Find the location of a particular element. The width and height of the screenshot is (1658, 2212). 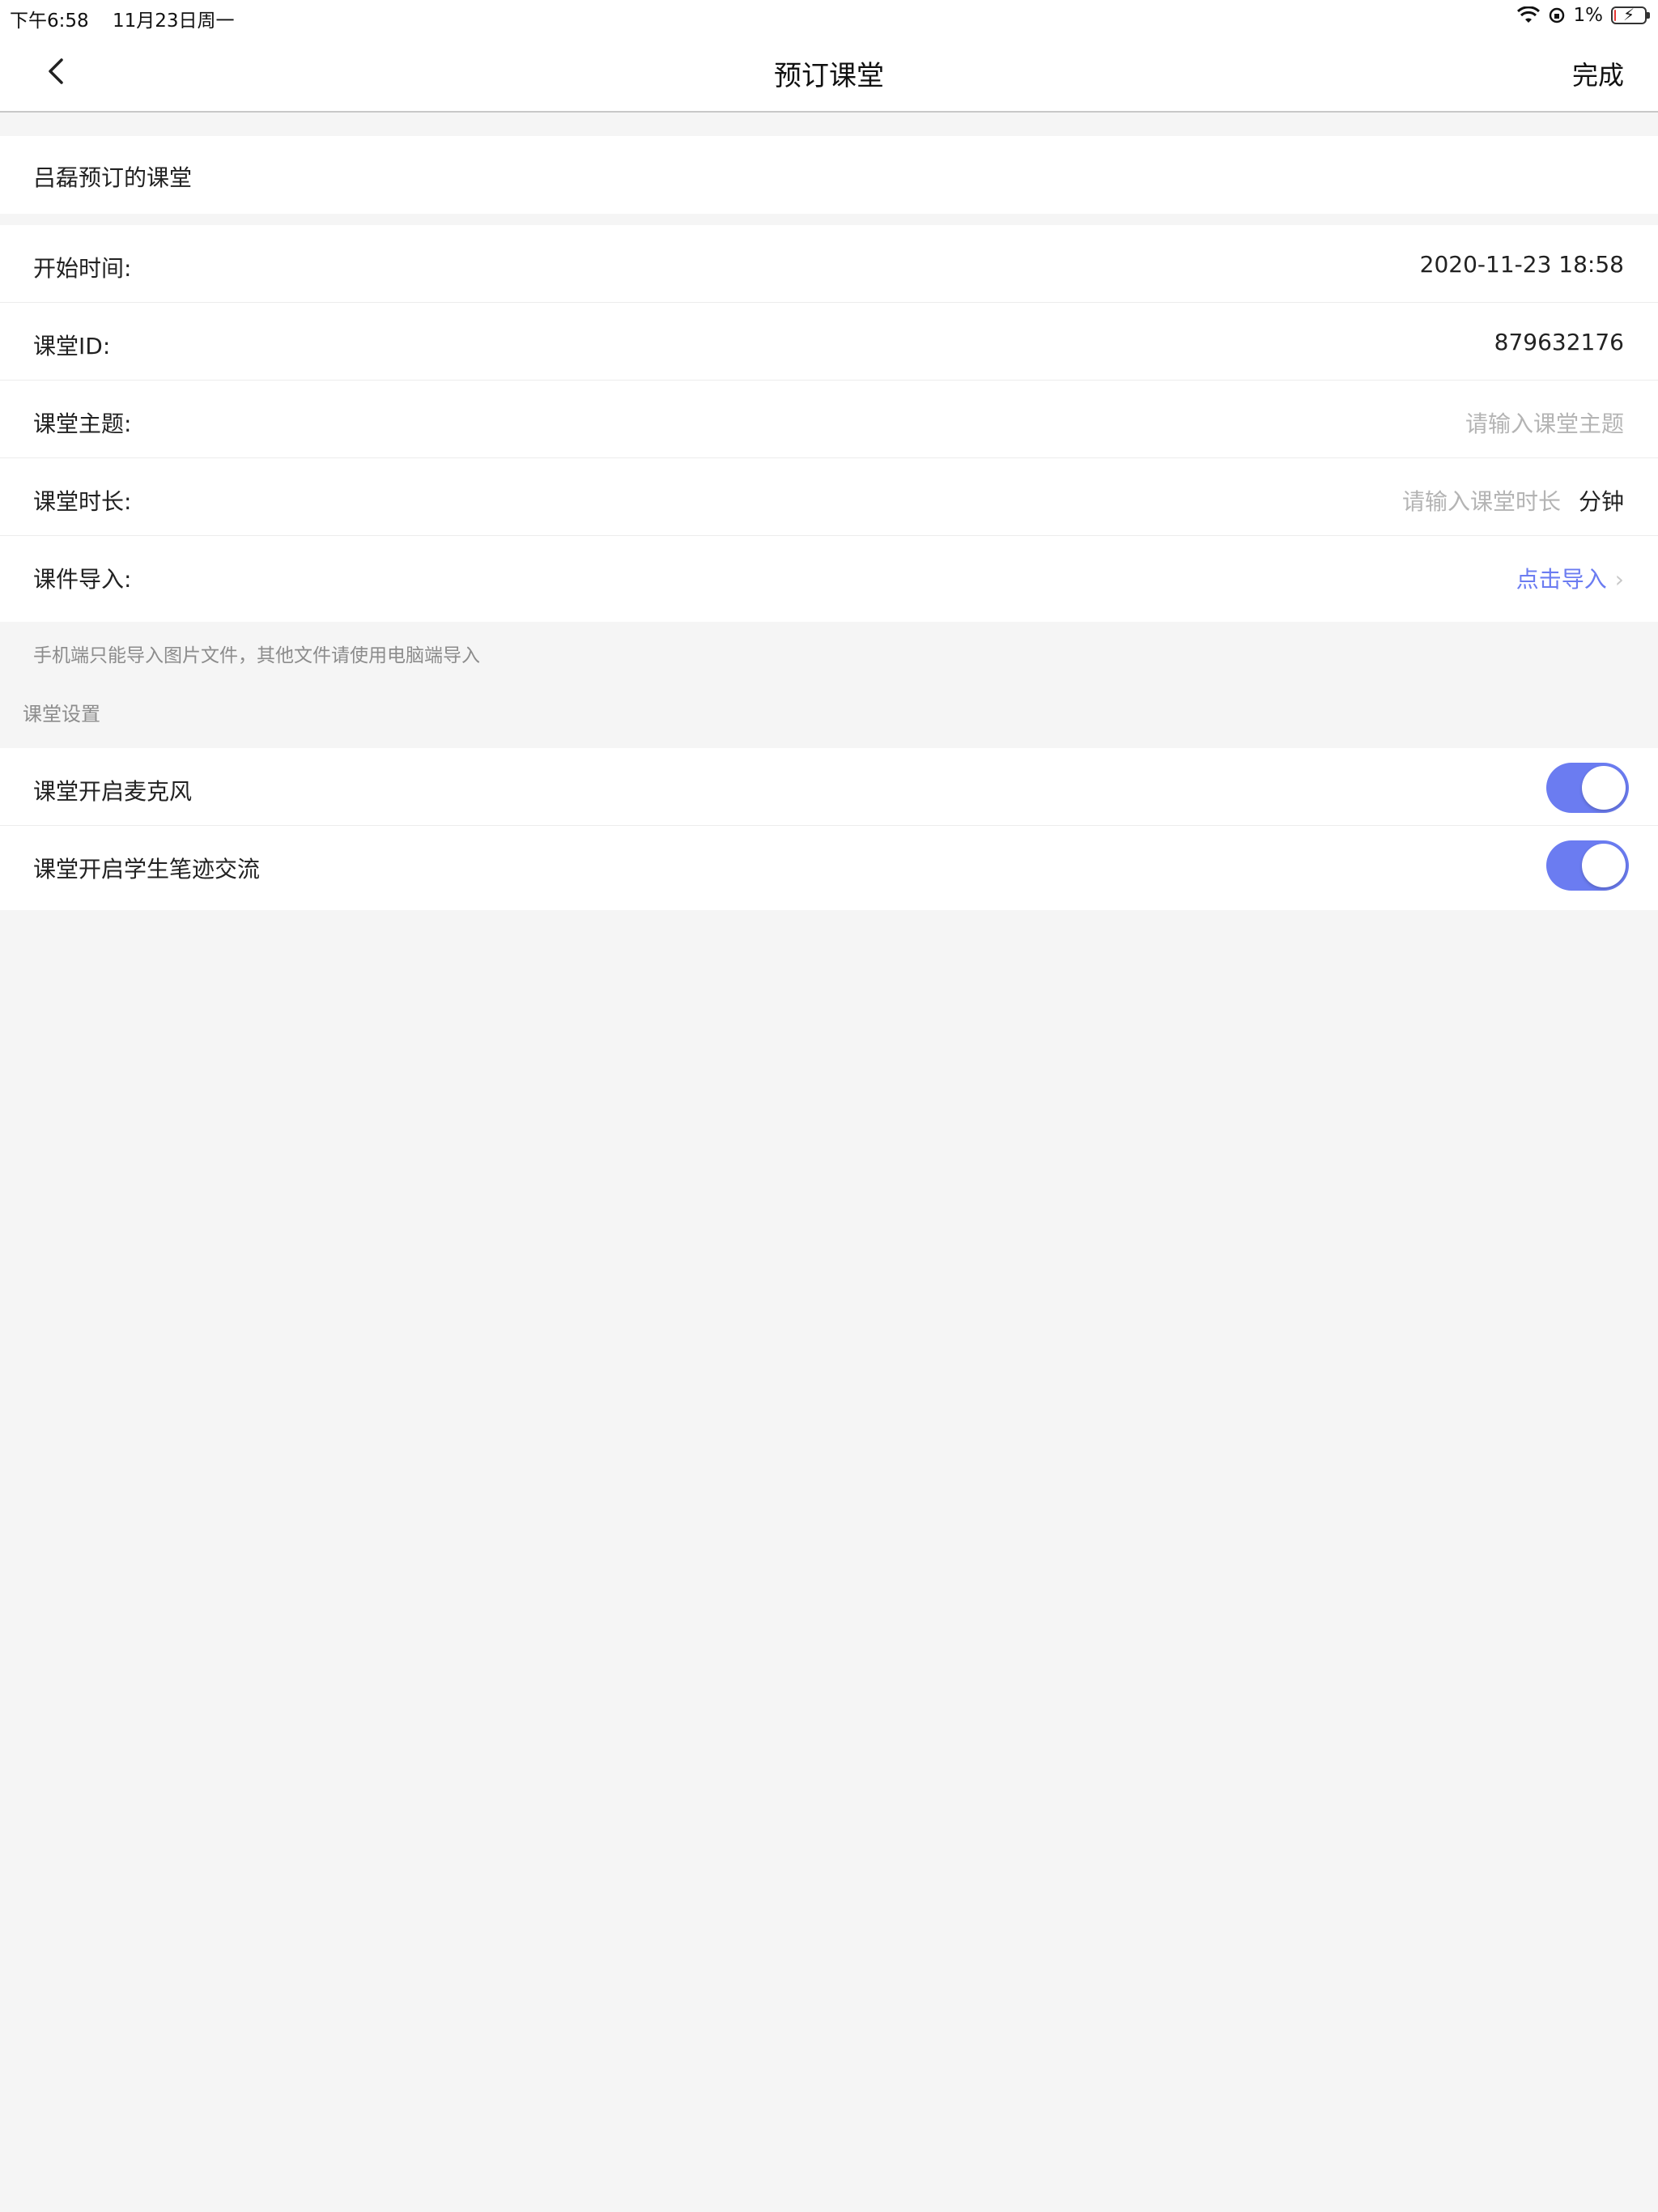

class-owner-row: 吕磊预订的课堂 is located at coordinates (829, 175).